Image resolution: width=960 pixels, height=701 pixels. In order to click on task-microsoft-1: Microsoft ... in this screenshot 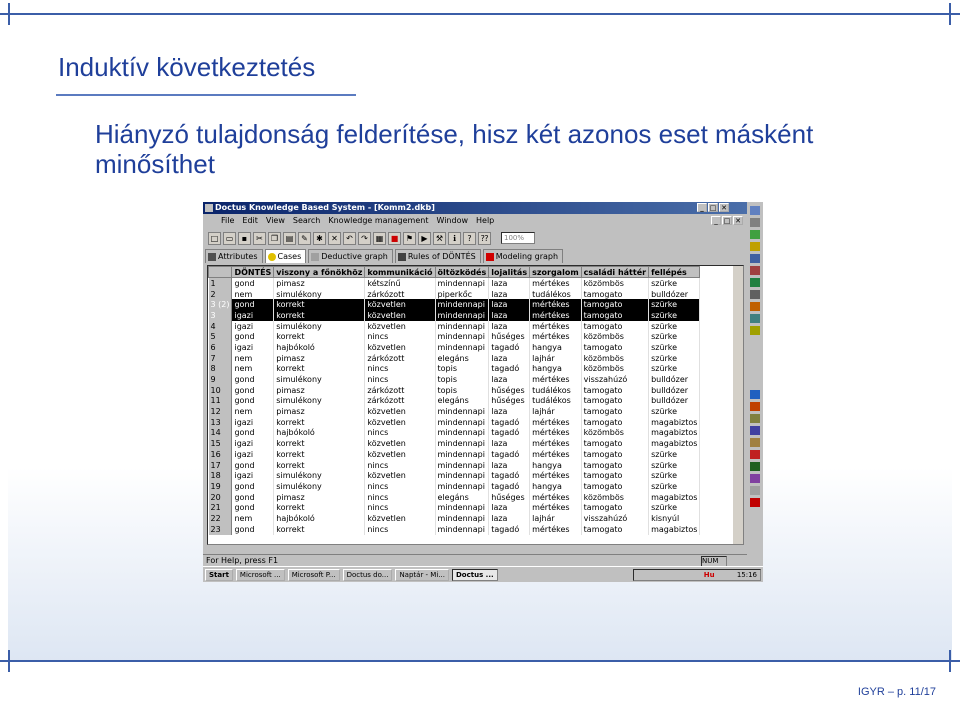, I will do `click(260, 574)`.